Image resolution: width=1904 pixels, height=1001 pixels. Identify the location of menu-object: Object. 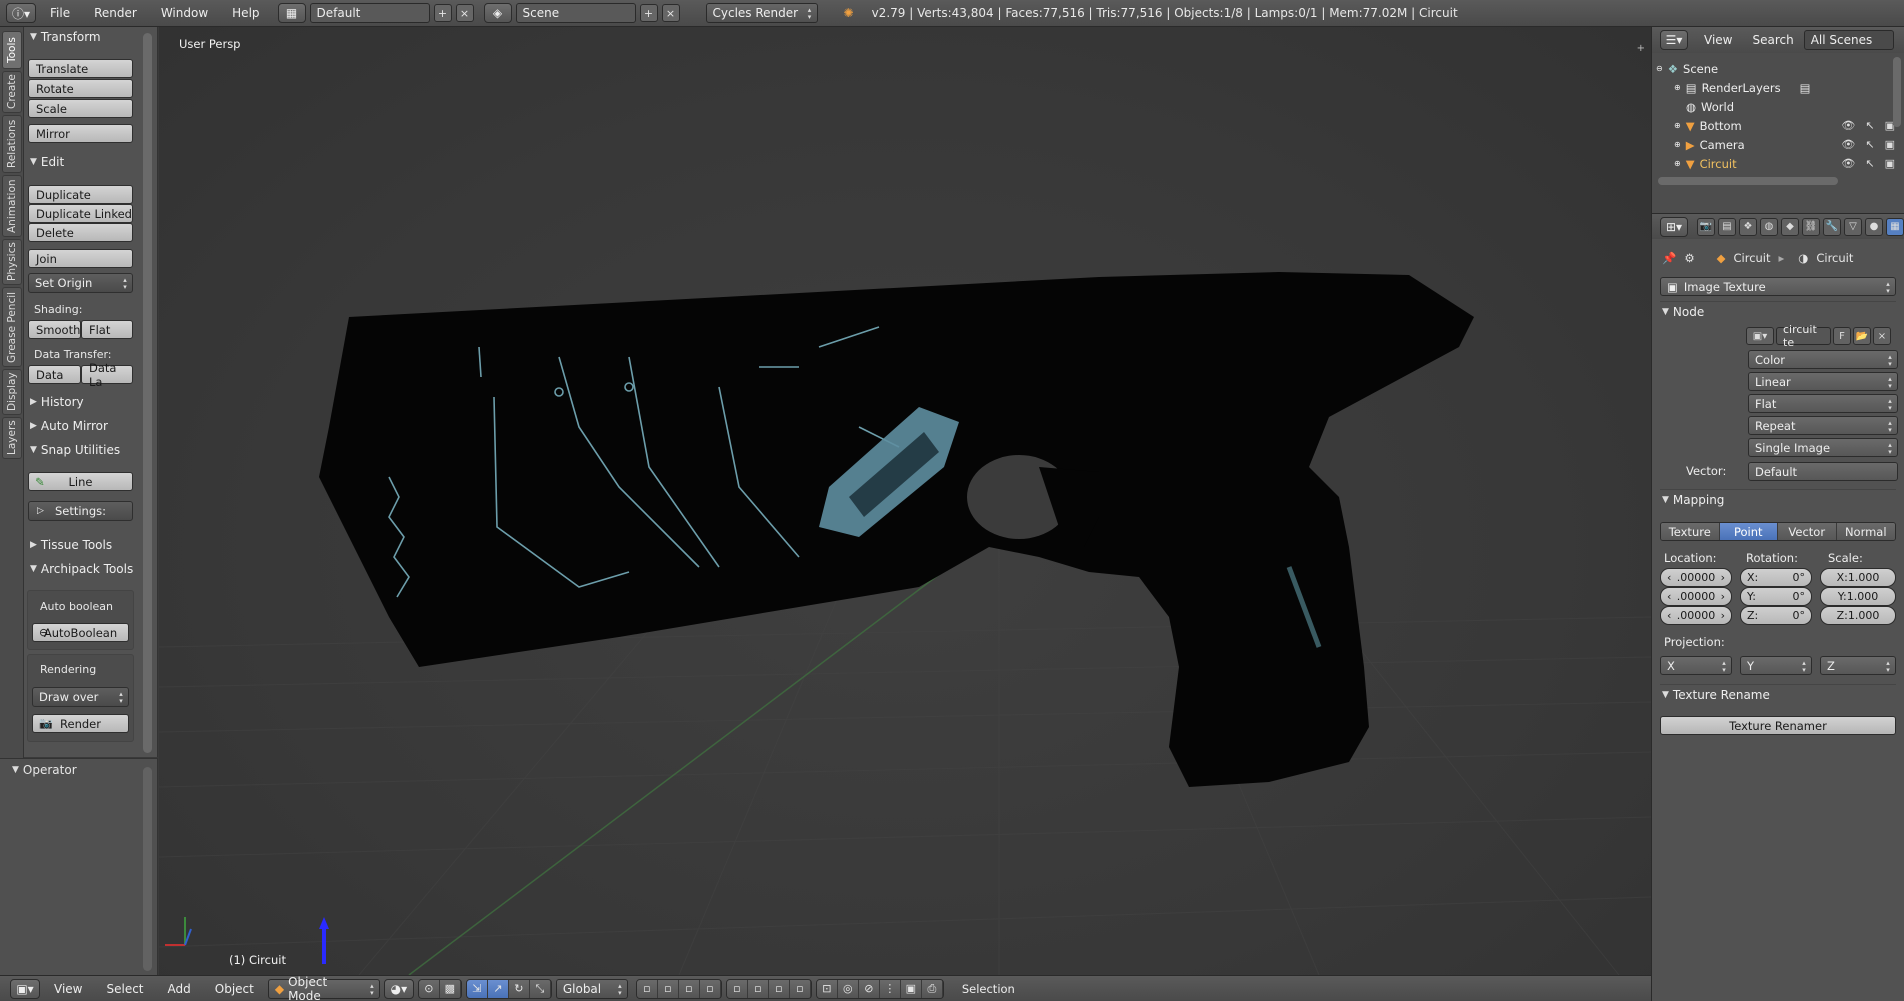
(234, 989).